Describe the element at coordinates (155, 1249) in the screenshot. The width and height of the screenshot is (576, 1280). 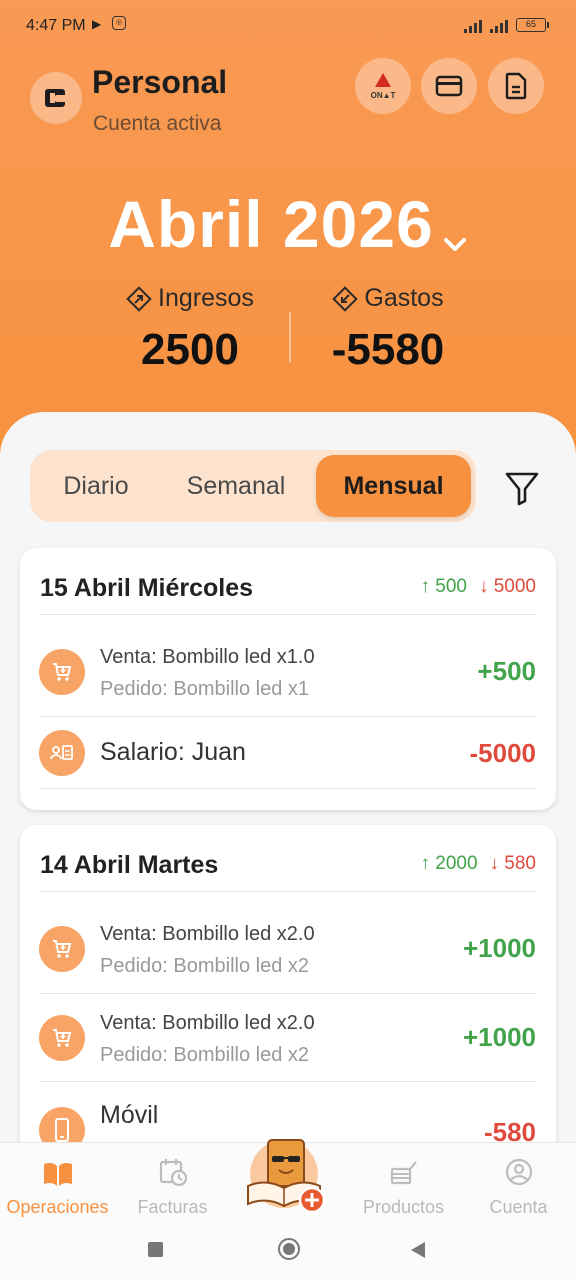
I see `recent-apps-icon` at that location.